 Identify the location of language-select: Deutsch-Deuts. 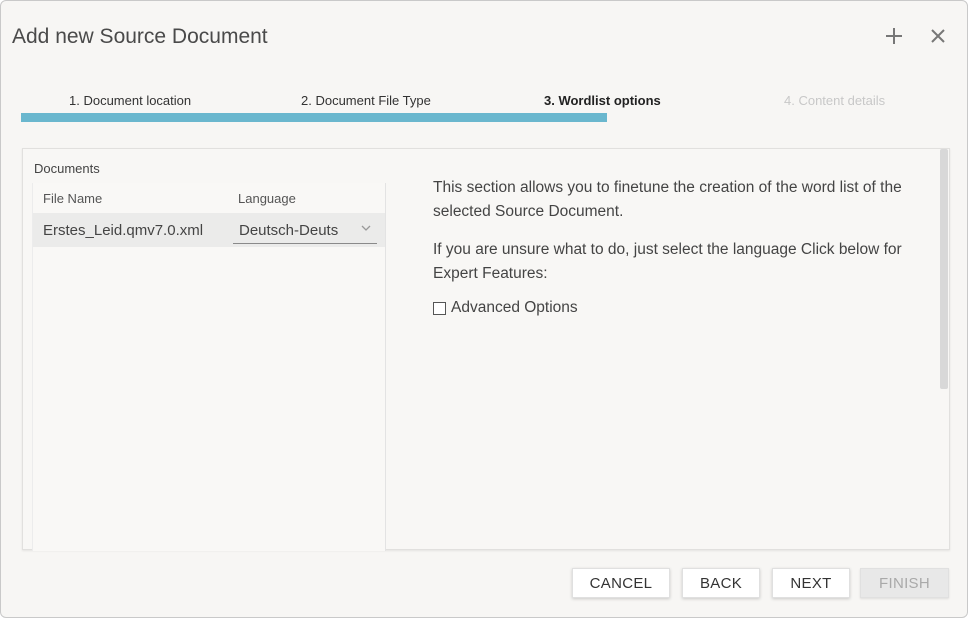
(305, 230).